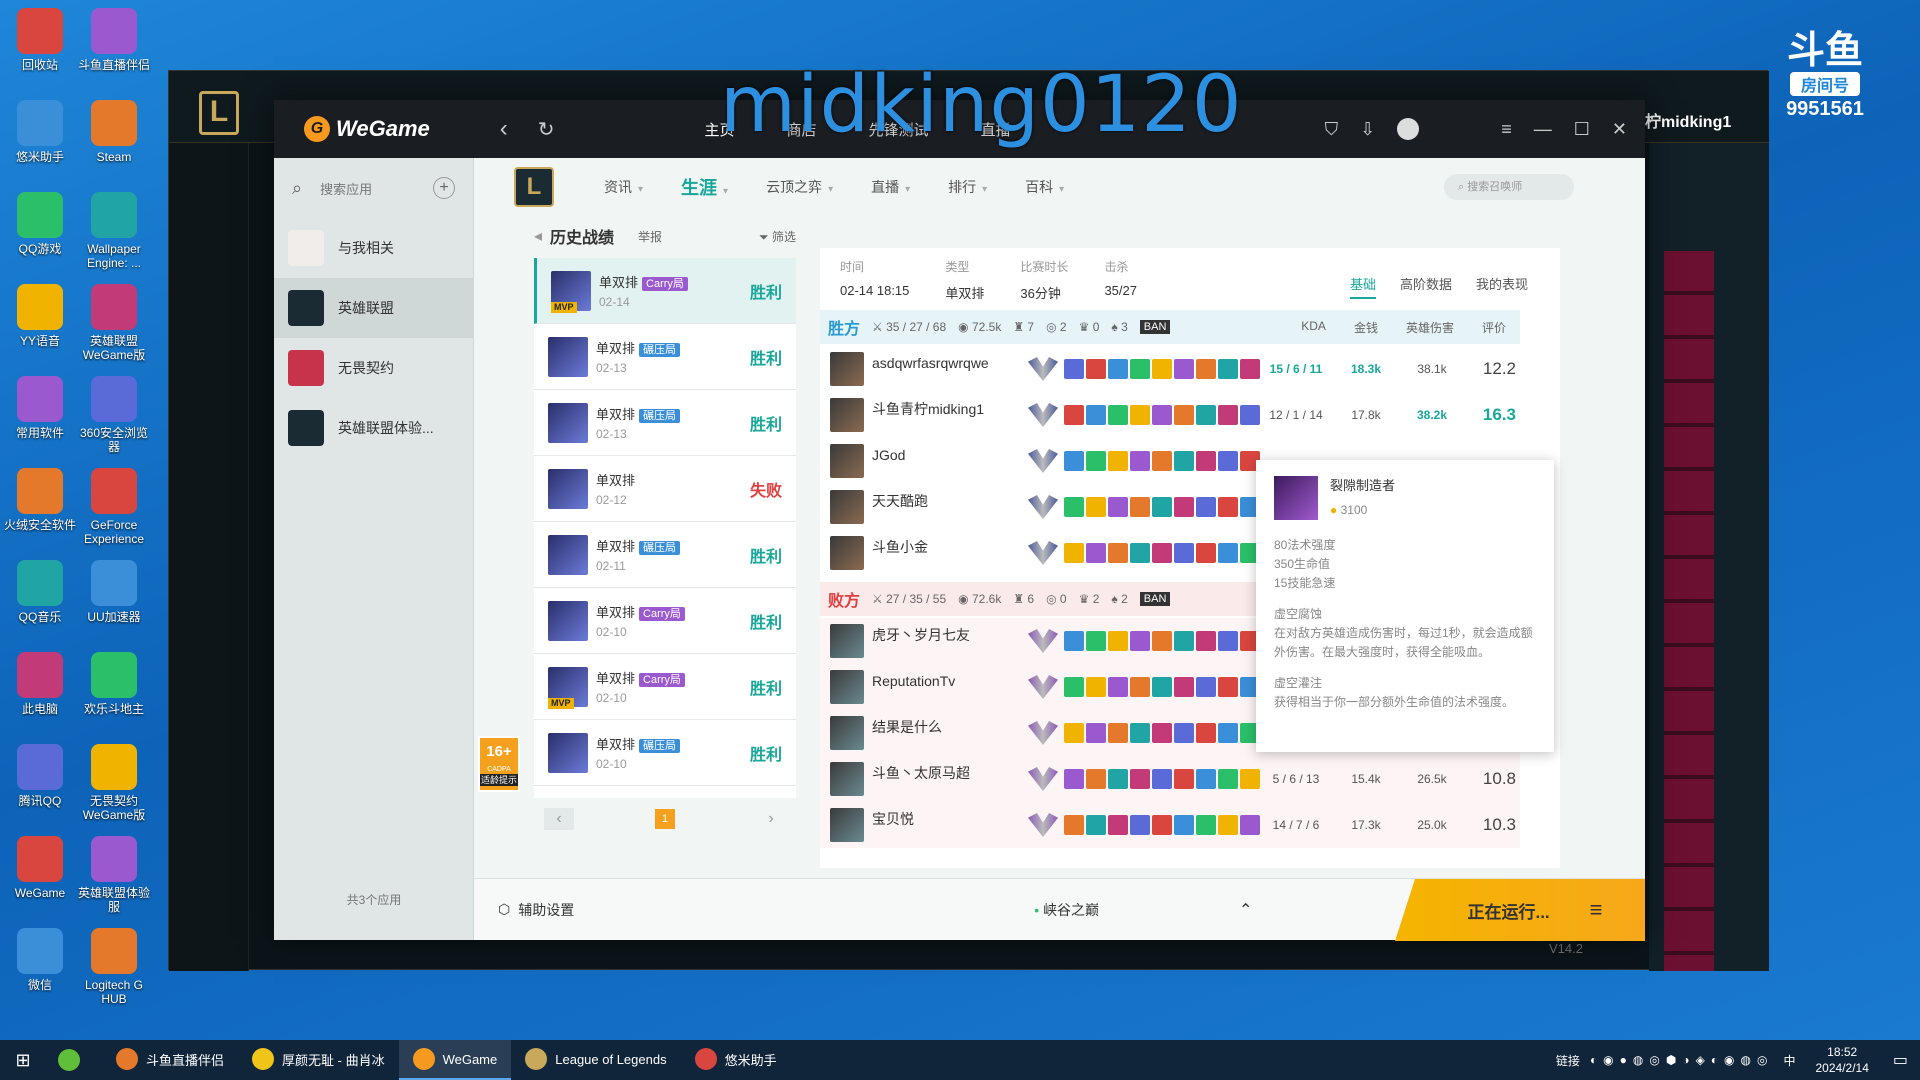 This screenshot has width=1920, height=1080. Describe the element at coordinates (1426, 286) in the screenshot. I see `detail-tab: 高阶数据` at that location.